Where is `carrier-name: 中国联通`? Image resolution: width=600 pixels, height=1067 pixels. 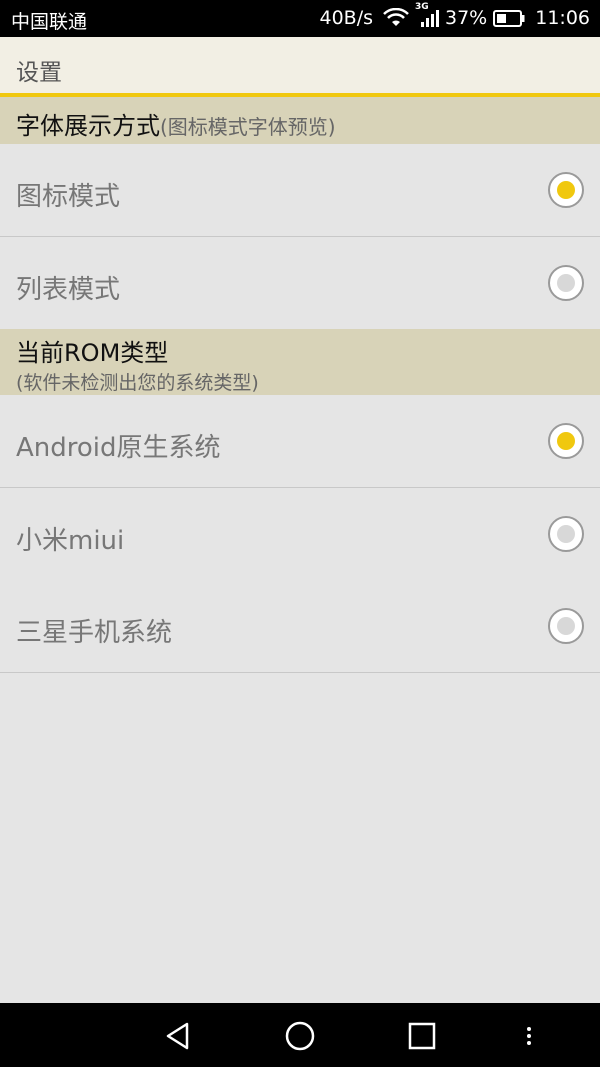 carrier-name: 中国联通 is located at coordinates (49, 22).